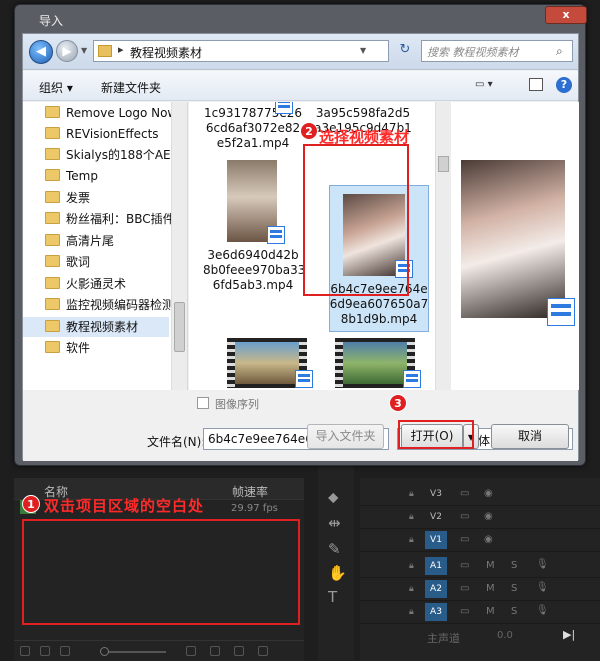 The width and height of the screenshot is (600, 661). Describe the element at coordinates (136, 652) in the screenshot. I see `zoom-slider-track` at that location.